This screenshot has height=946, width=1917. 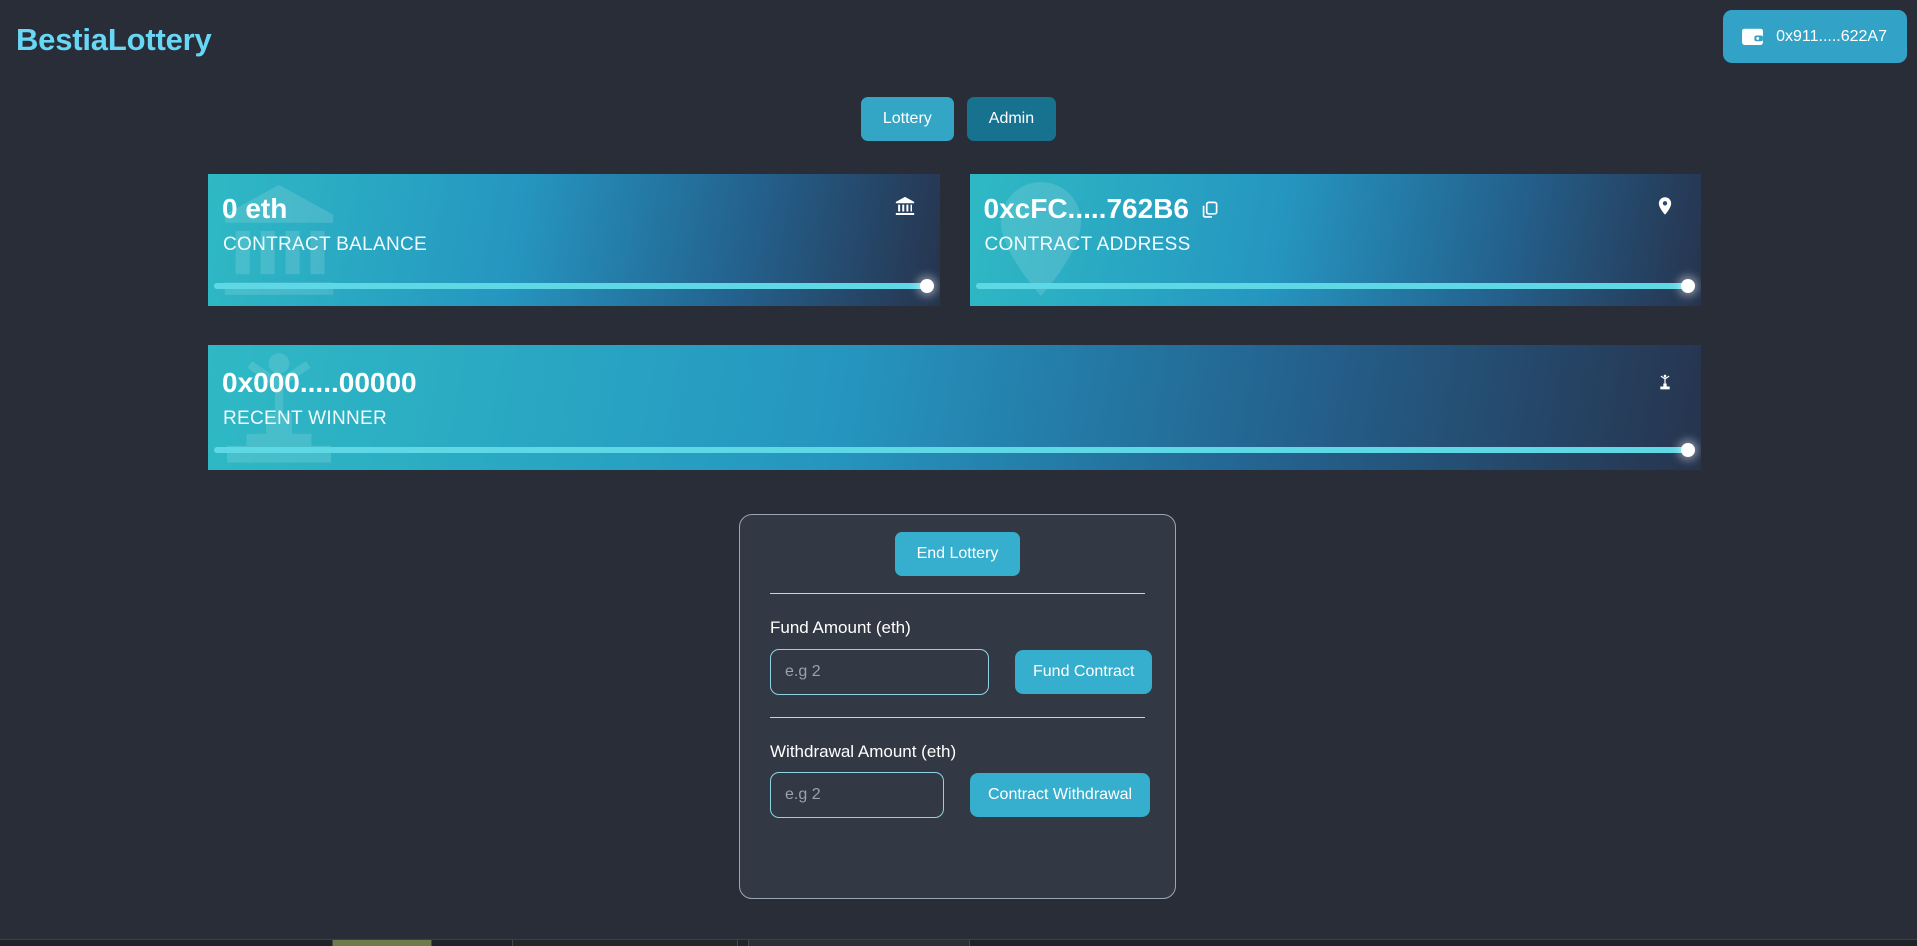 I want to click on contract-balance-slider, so click(x=574, y=286).